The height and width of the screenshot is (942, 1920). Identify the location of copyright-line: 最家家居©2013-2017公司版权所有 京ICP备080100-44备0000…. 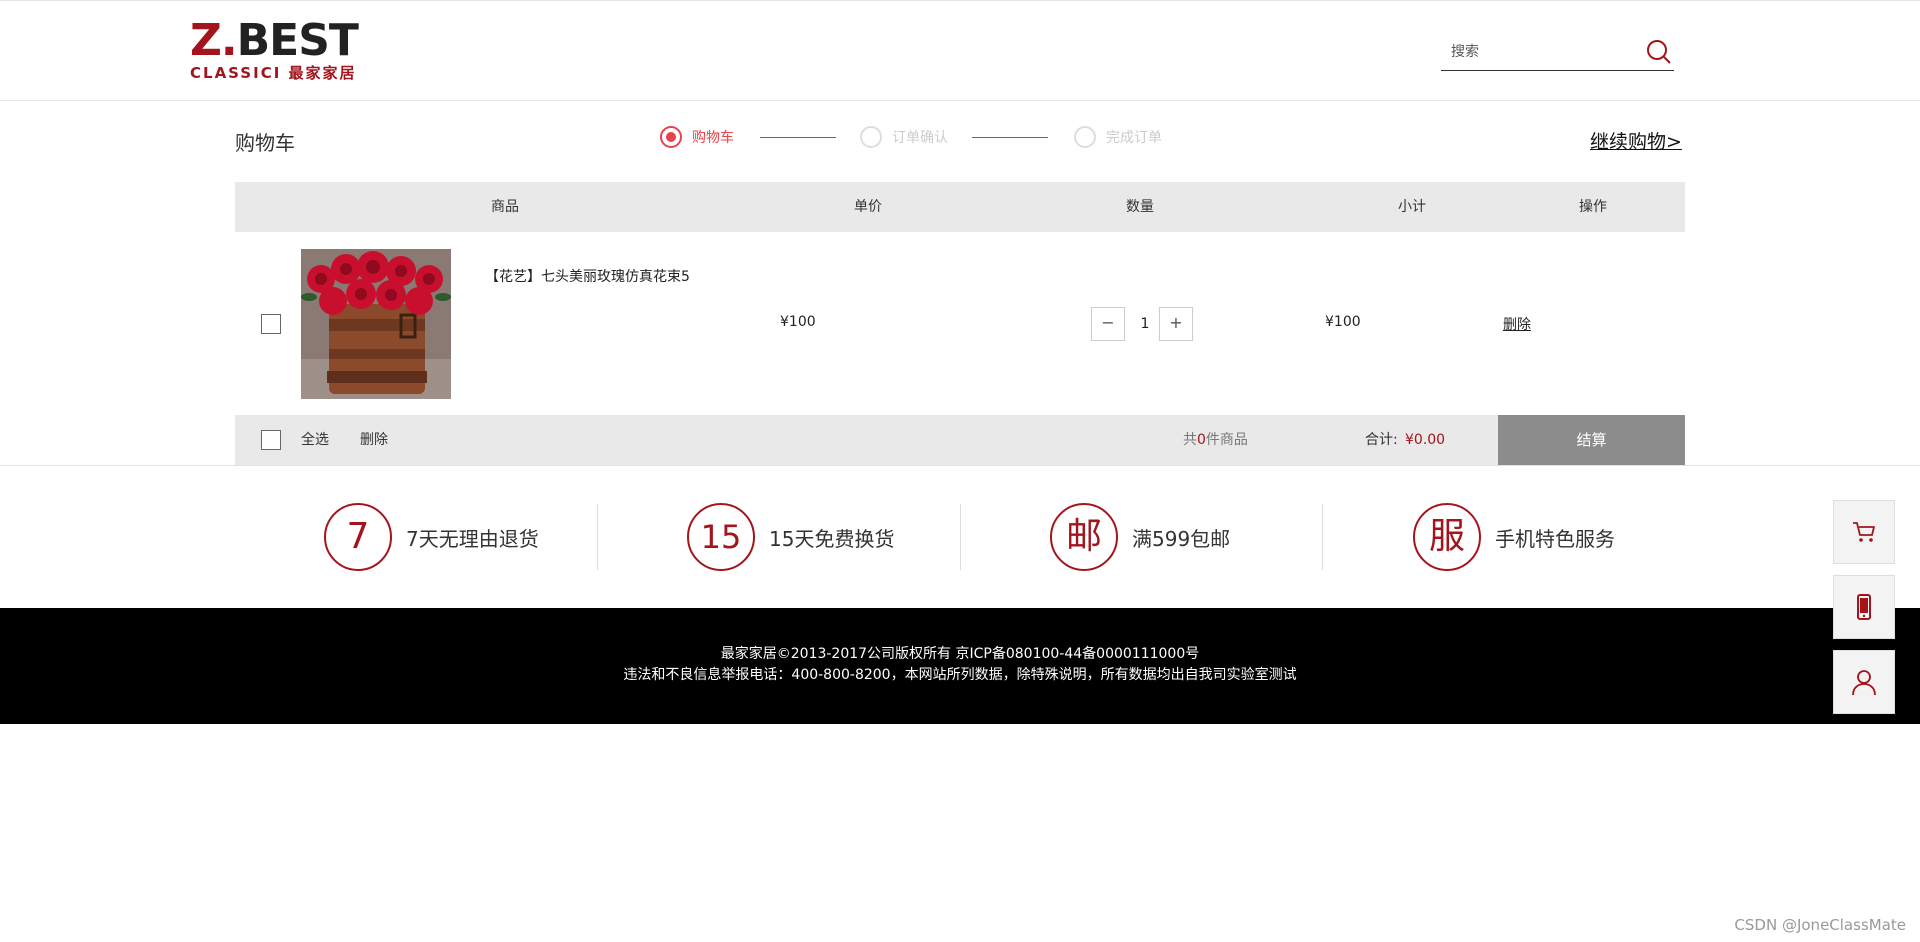
(960, 654).